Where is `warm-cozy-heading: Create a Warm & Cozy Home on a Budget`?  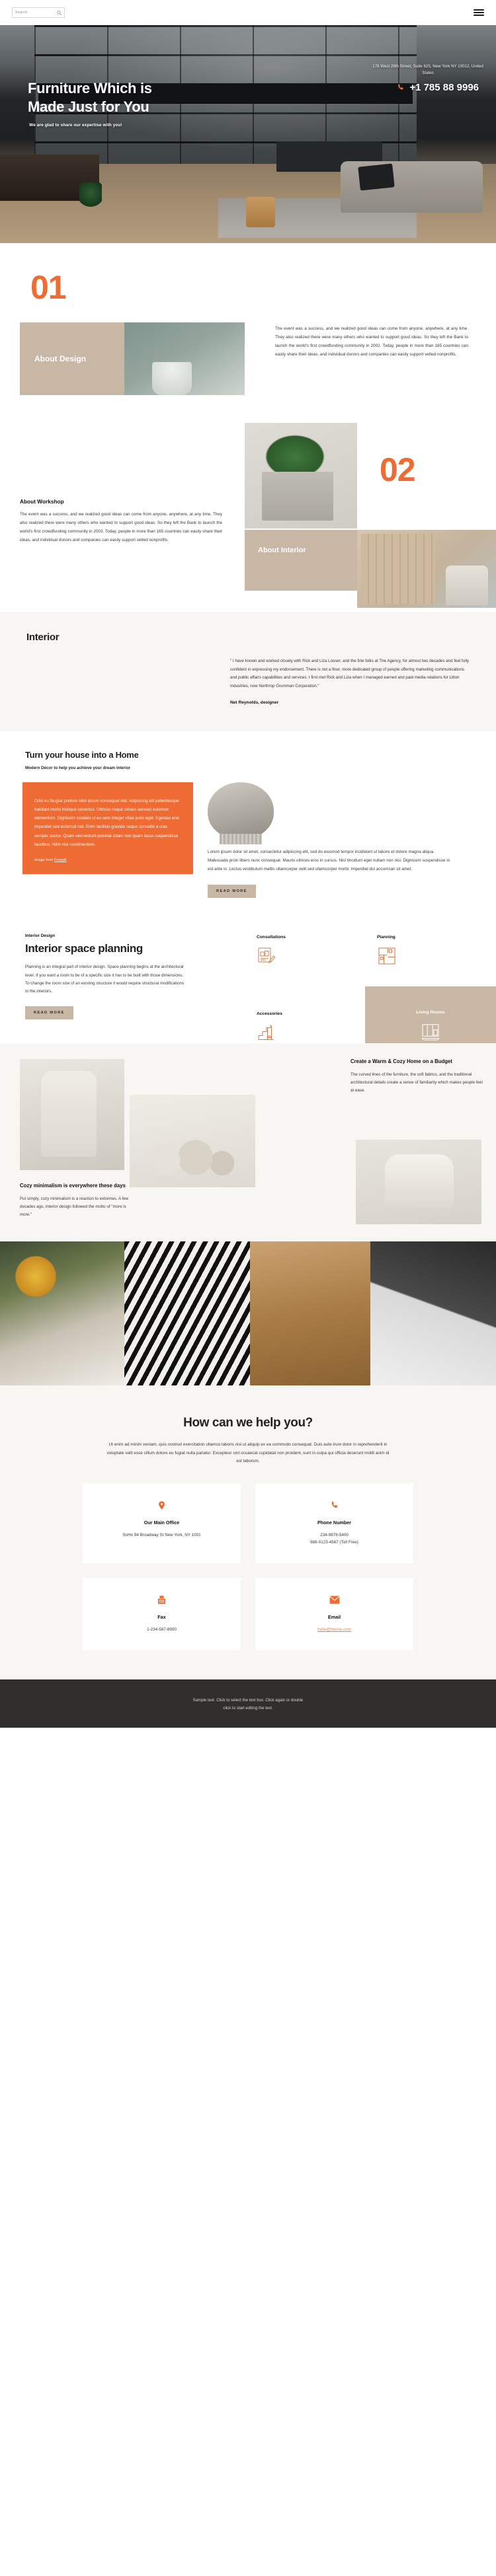
warm-cozy-heading: Create a Warm & Cozy Home on a Budget is located at coordinates (402, 1061).